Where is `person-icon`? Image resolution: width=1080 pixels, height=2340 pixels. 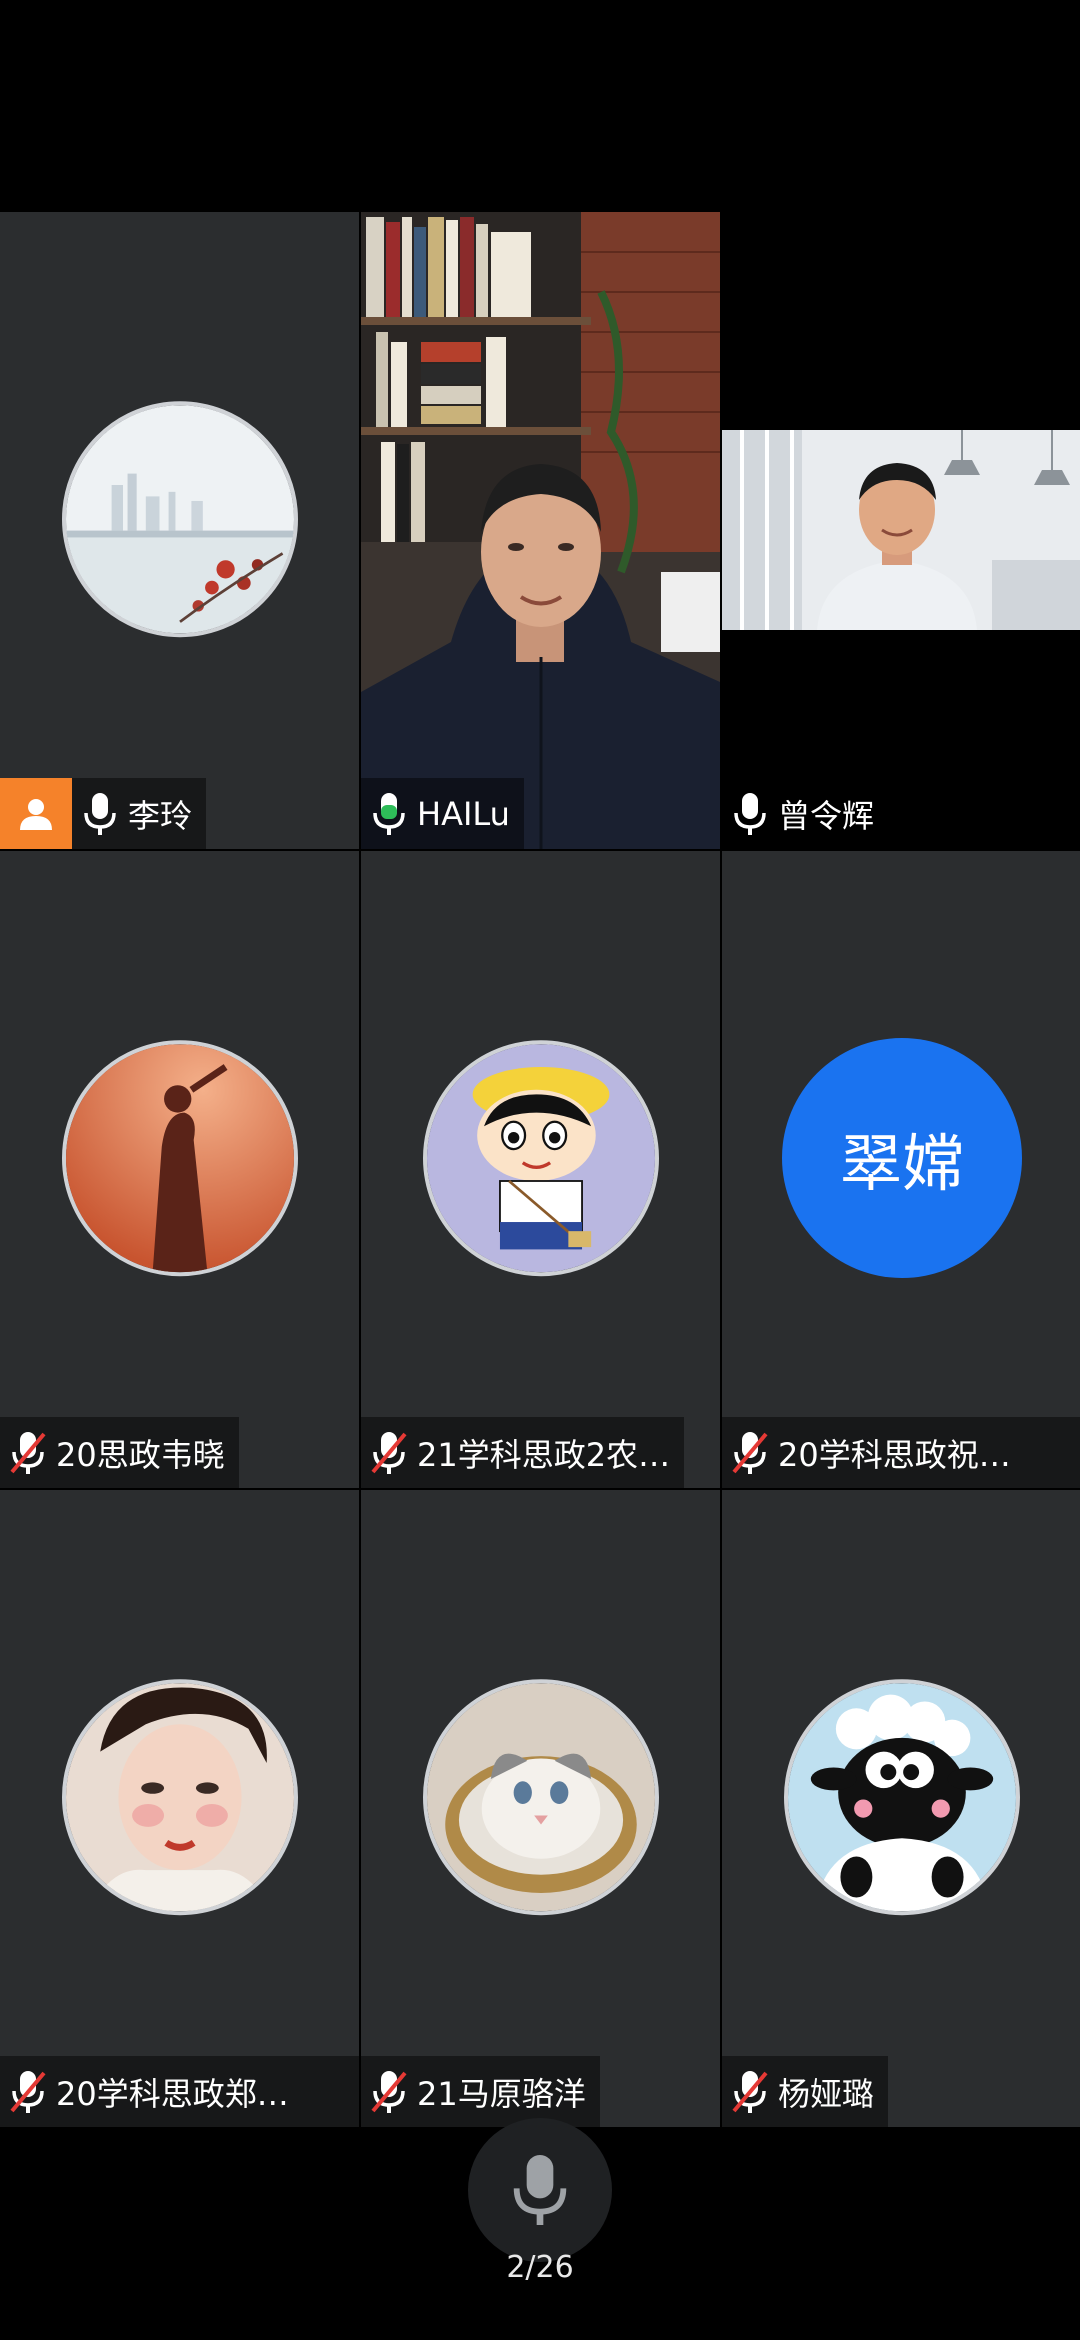 person-icon is located at coordinates (36, 814).